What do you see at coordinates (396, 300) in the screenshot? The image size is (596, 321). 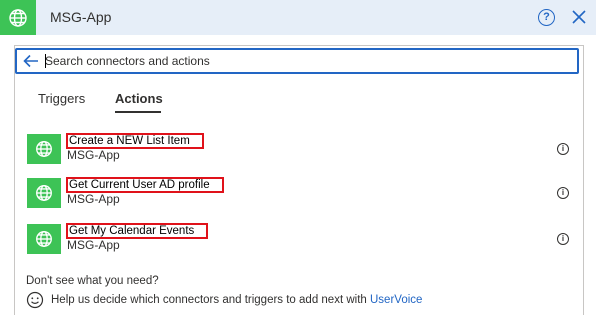 I see `uservoice-link: UserVoice` at bounding box center [396, 300].